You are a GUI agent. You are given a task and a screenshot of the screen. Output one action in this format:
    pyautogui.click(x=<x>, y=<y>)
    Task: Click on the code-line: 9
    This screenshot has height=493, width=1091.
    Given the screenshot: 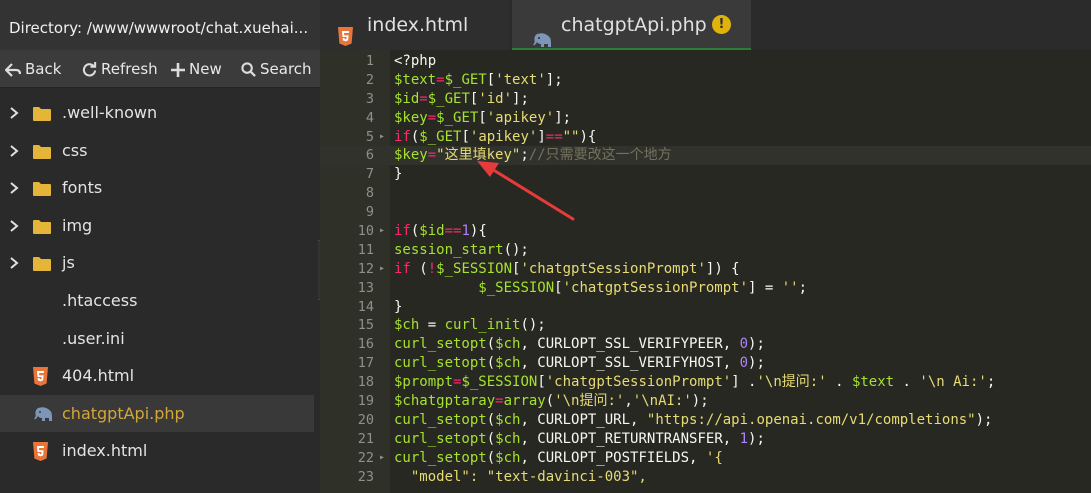 What is the action you would take?
    pyautogui.click(x=705, y=212)
    